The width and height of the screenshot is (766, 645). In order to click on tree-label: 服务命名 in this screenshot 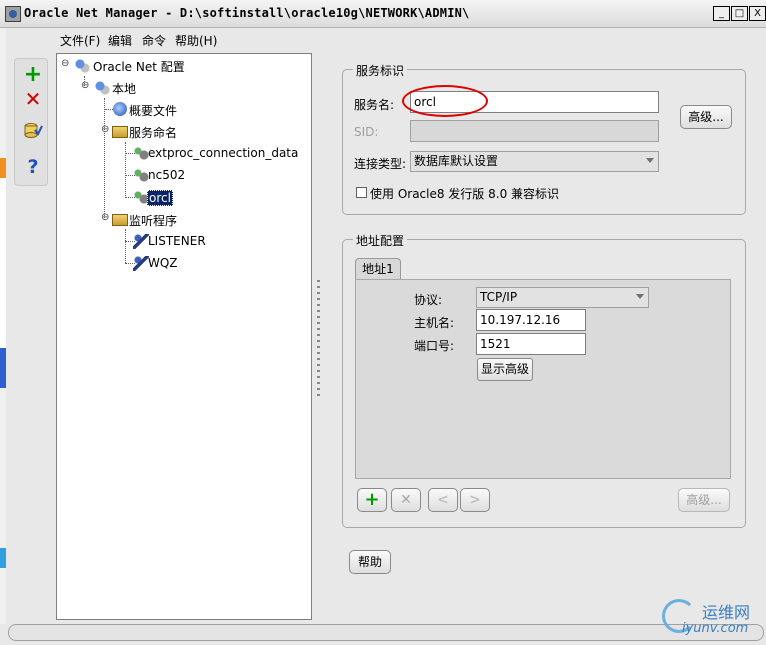, I will do `click(153, 133)`.